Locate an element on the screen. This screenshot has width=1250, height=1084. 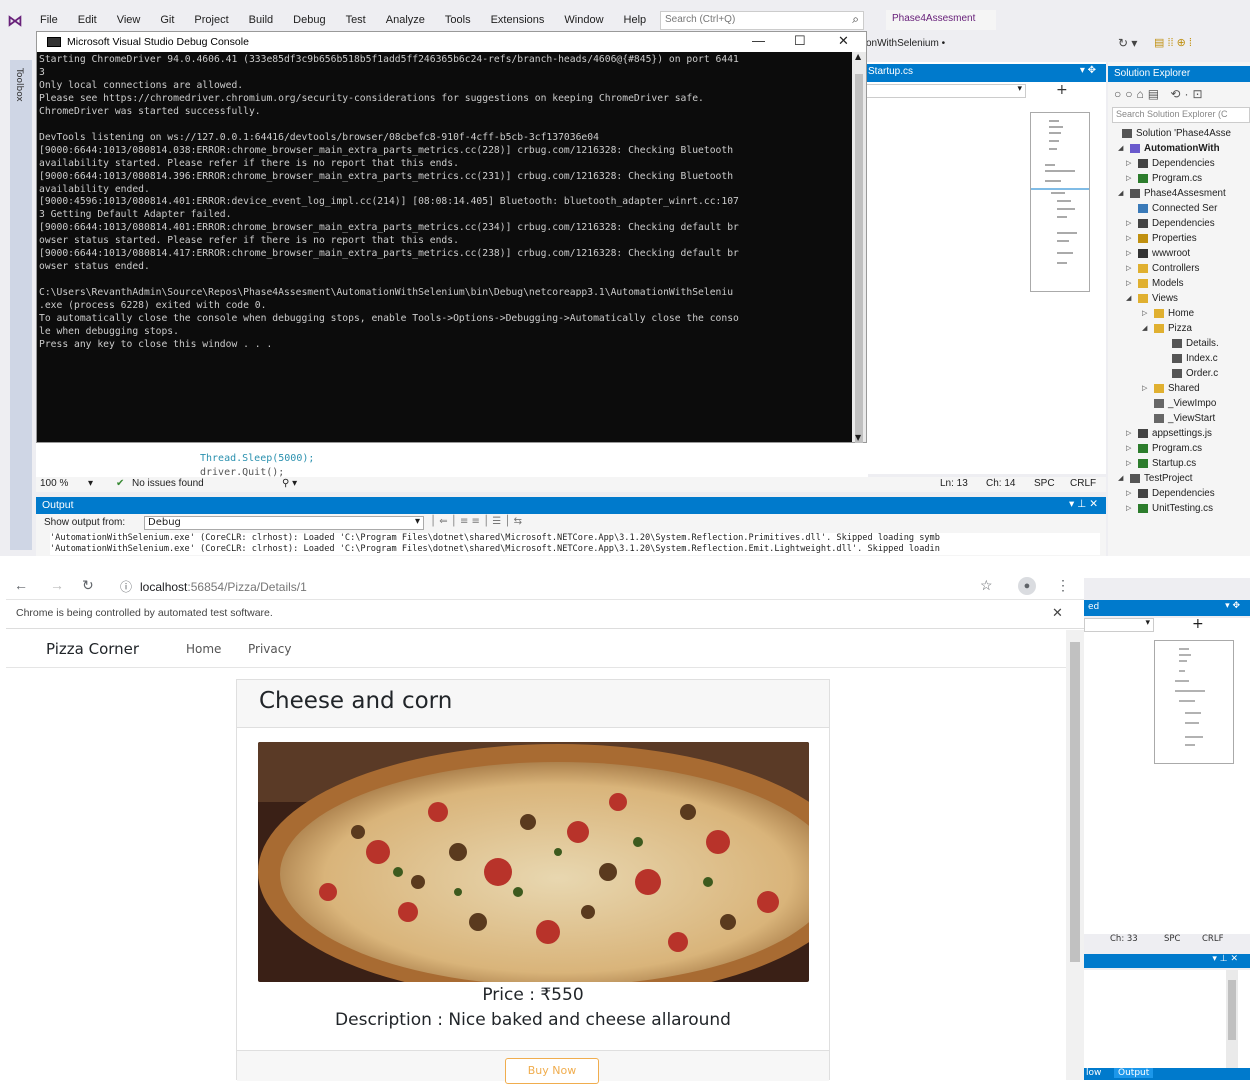
nav-privacy: Privacy is located at coordinates (269, 649).